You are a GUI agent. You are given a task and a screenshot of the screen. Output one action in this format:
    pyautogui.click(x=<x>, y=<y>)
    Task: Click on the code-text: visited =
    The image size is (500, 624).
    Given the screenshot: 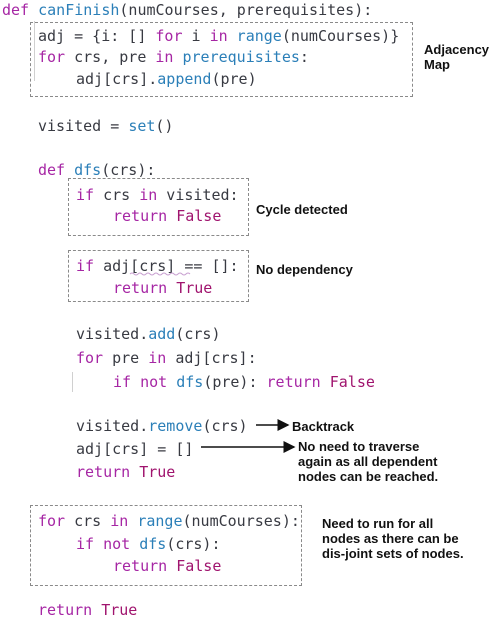 What is the action you would take?
    pyautogui.click(x=83, y=126)
    